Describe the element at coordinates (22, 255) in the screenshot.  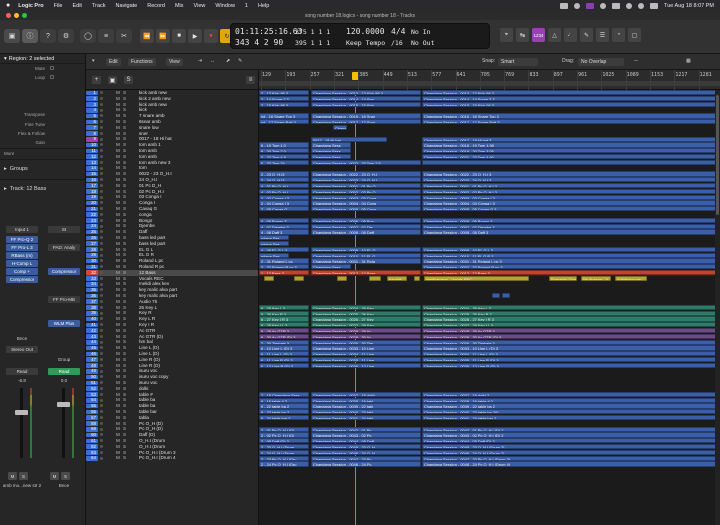
I see `plugin-slot: RBass (m)` at that location.